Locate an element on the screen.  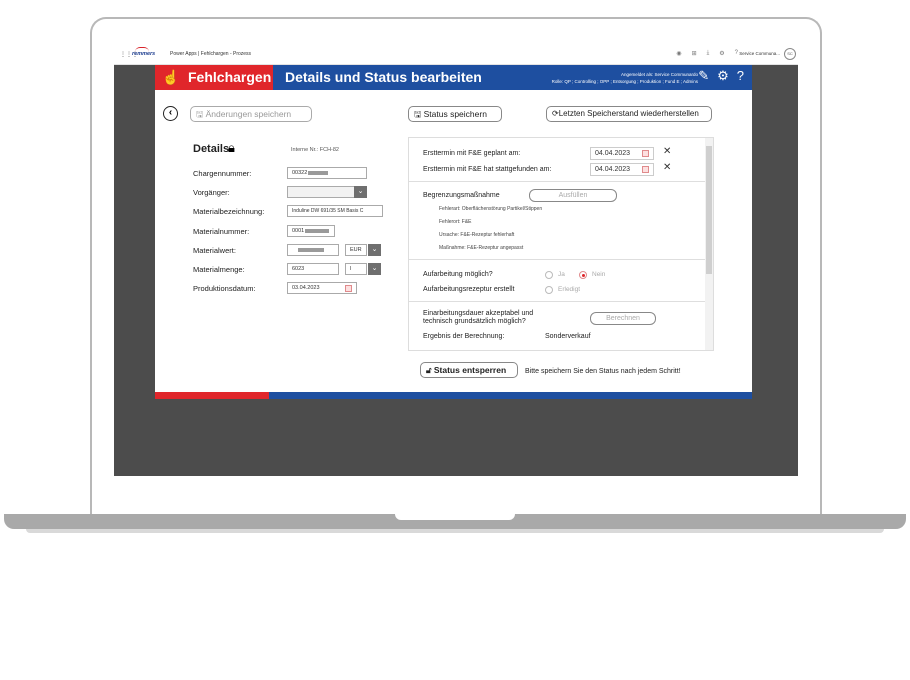
restore-button: ⟳Letzten Speicherstand wiederherstellen is located at coordinates (629, 114).